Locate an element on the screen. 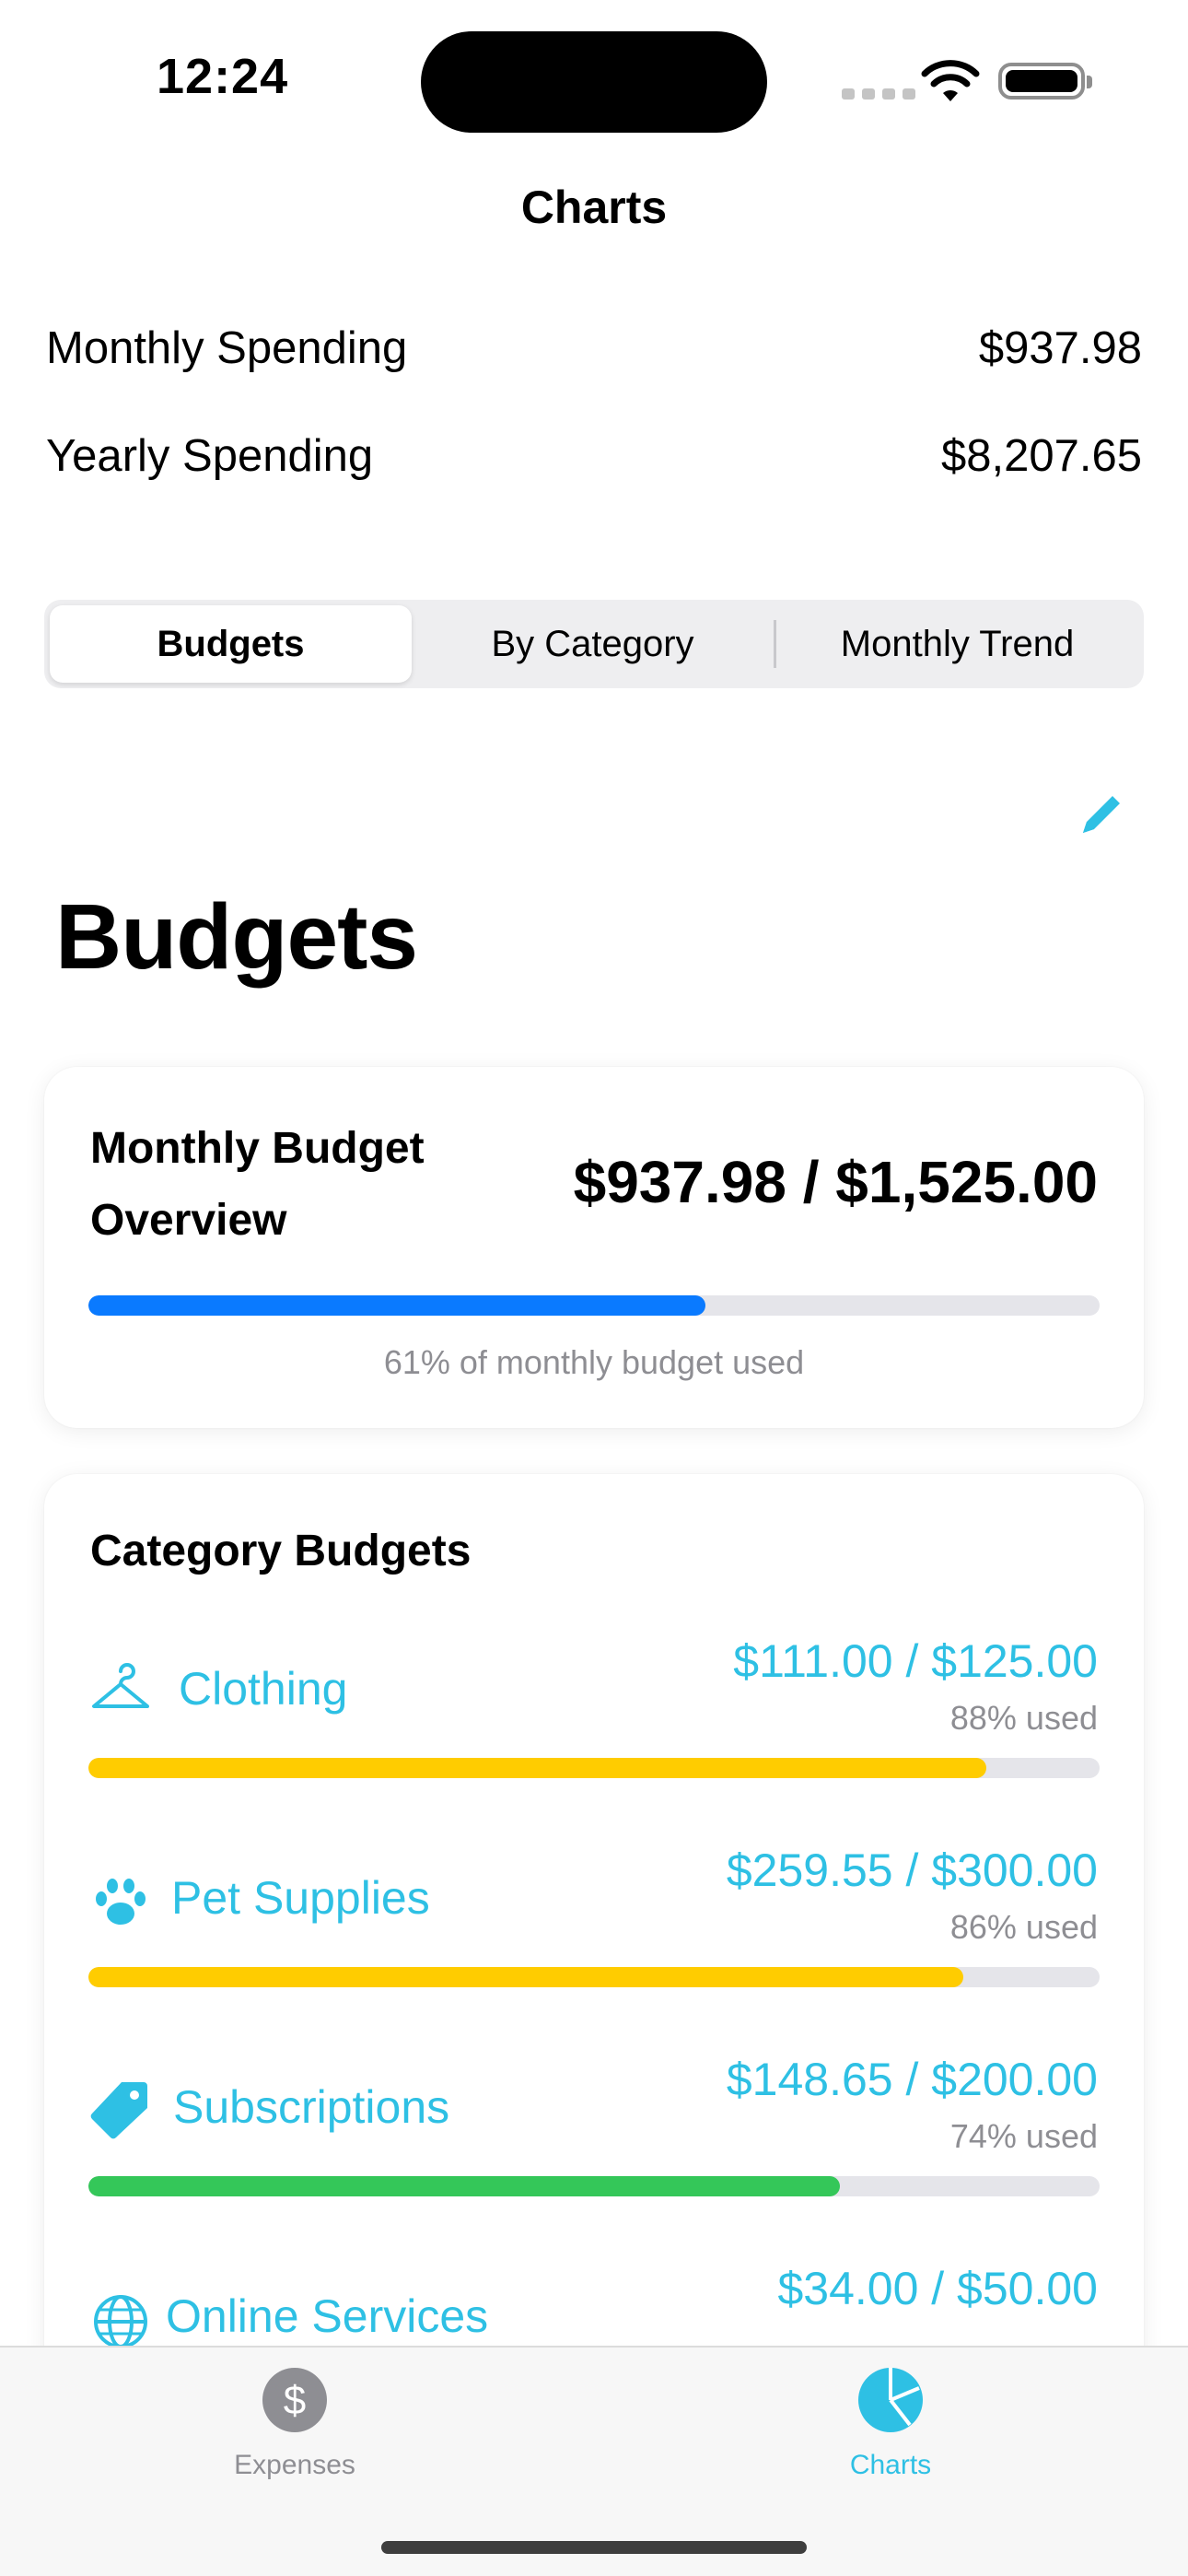 This screenshot has width=1188, height=2576. category-amount: $259.55 / $300.00 is located at coordinates (912, 1870).